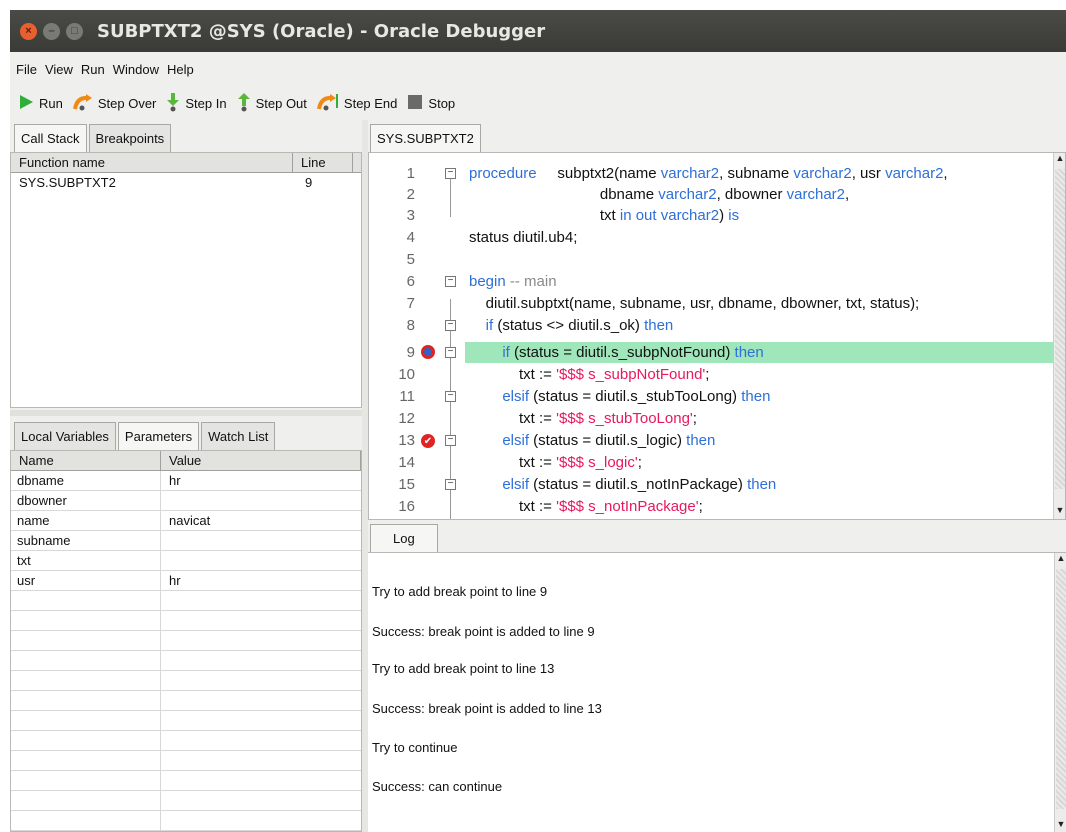 The height and width of the screenshot is (832, 1066). I want to click on tab-log: Log, so click(404, 538).